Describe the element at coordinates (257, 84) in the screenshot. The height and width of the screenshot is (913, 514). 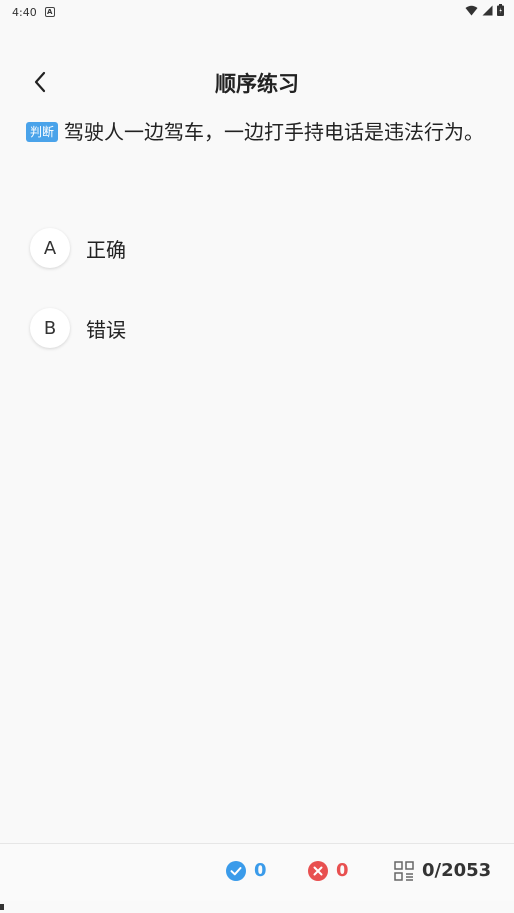
I see `page-title: 顺序练习` at that location.